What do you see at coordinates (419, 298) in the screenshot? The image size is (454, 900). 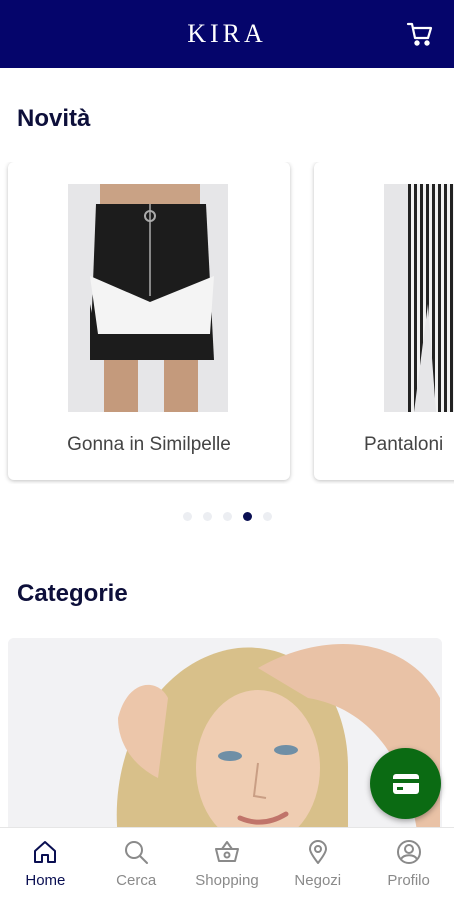 I see `trousers-photo` at bounding box center [419, 298].